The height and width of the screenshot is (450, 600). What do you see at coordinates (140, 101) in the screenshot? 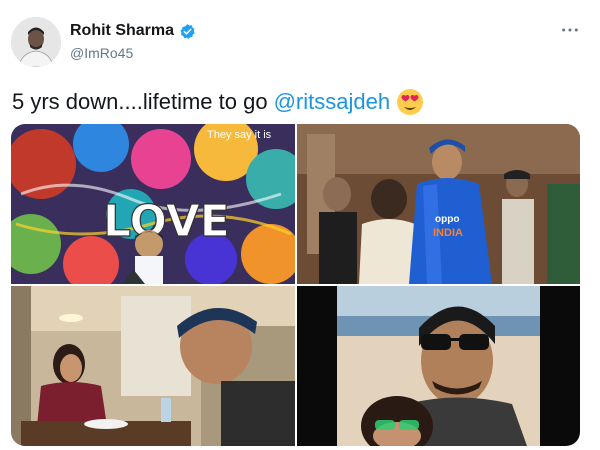
I see `tweet-body-text: 5 yrs down....lifetime to go` at bounding box center [140, 101].